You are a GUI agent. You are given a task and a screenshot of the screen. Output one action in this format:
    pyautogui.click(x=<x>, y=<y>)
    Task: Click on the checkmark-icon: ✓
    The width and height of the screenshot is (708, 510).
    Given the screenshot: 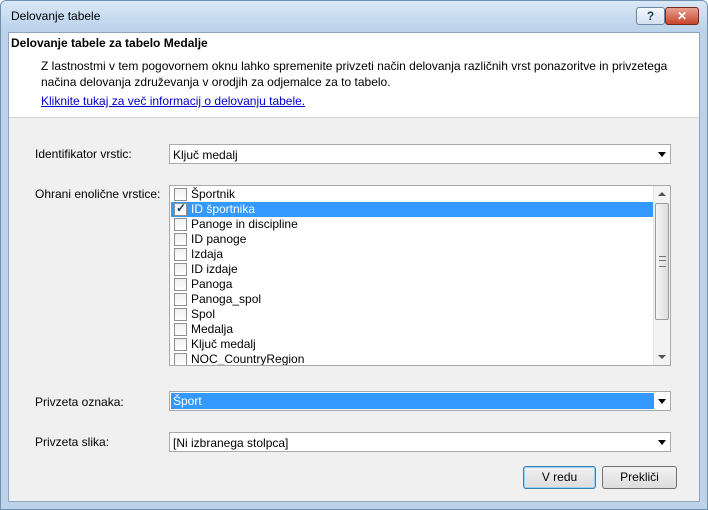 What is the action you would take?
    pyautogui.click(x=181, y=208)
    